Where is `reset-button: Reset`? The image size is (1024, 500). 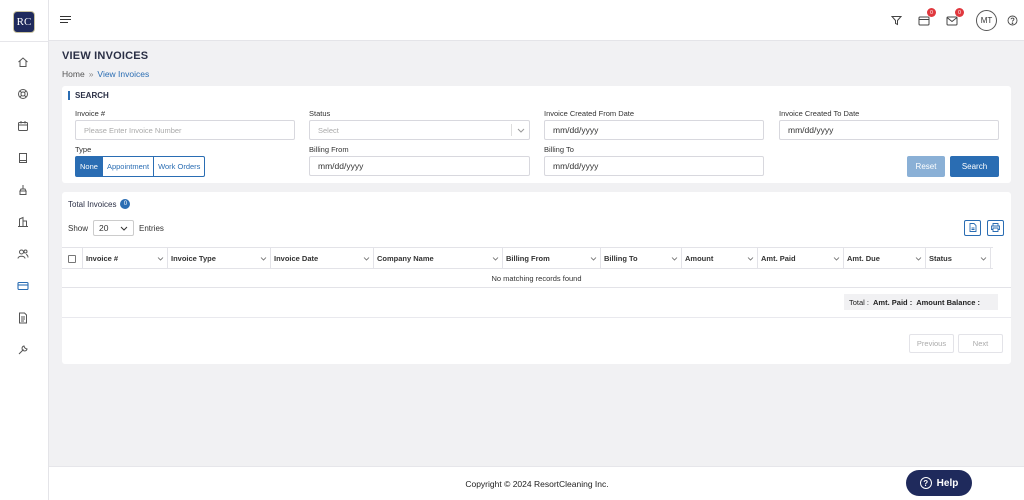
reset-button: Reset is located at coordinates (926, 166).